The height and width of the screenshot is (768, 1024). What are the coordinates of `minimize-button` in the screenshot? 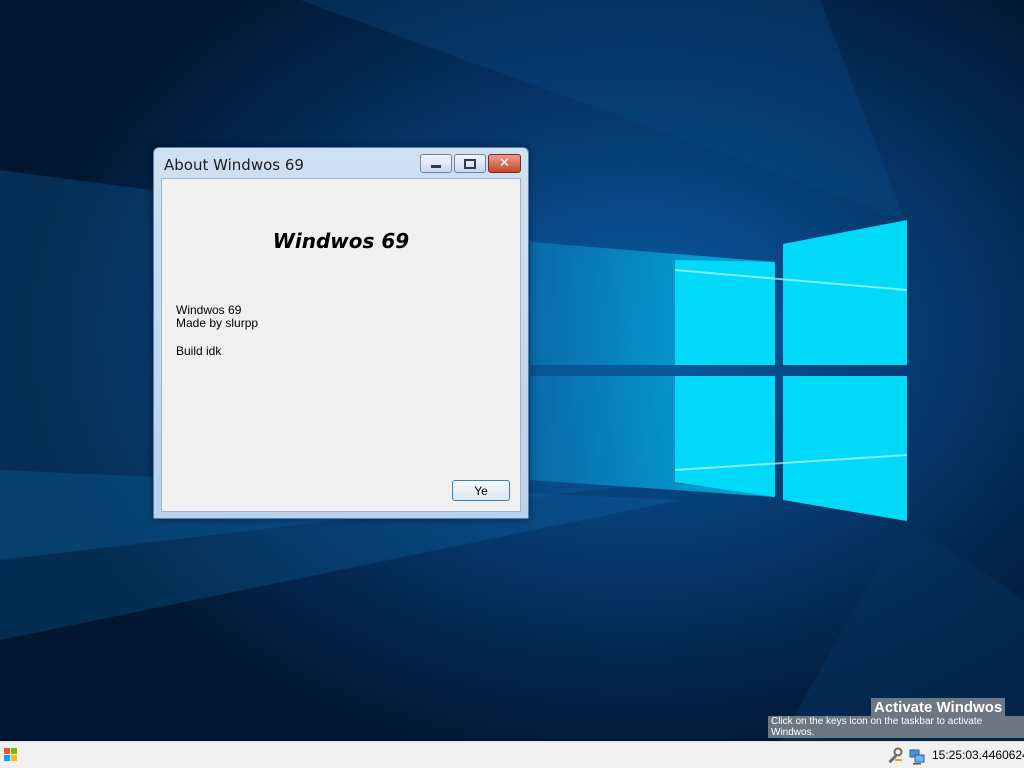 It's located at (436, 163).